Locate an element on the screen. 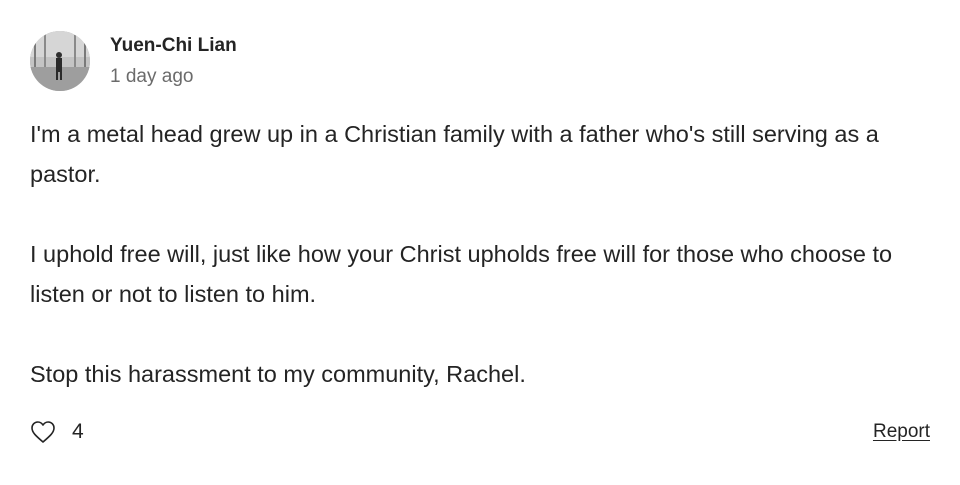 This screenshot has height=485, width=960. like-group: 4 is located at coordinates (57, 432).